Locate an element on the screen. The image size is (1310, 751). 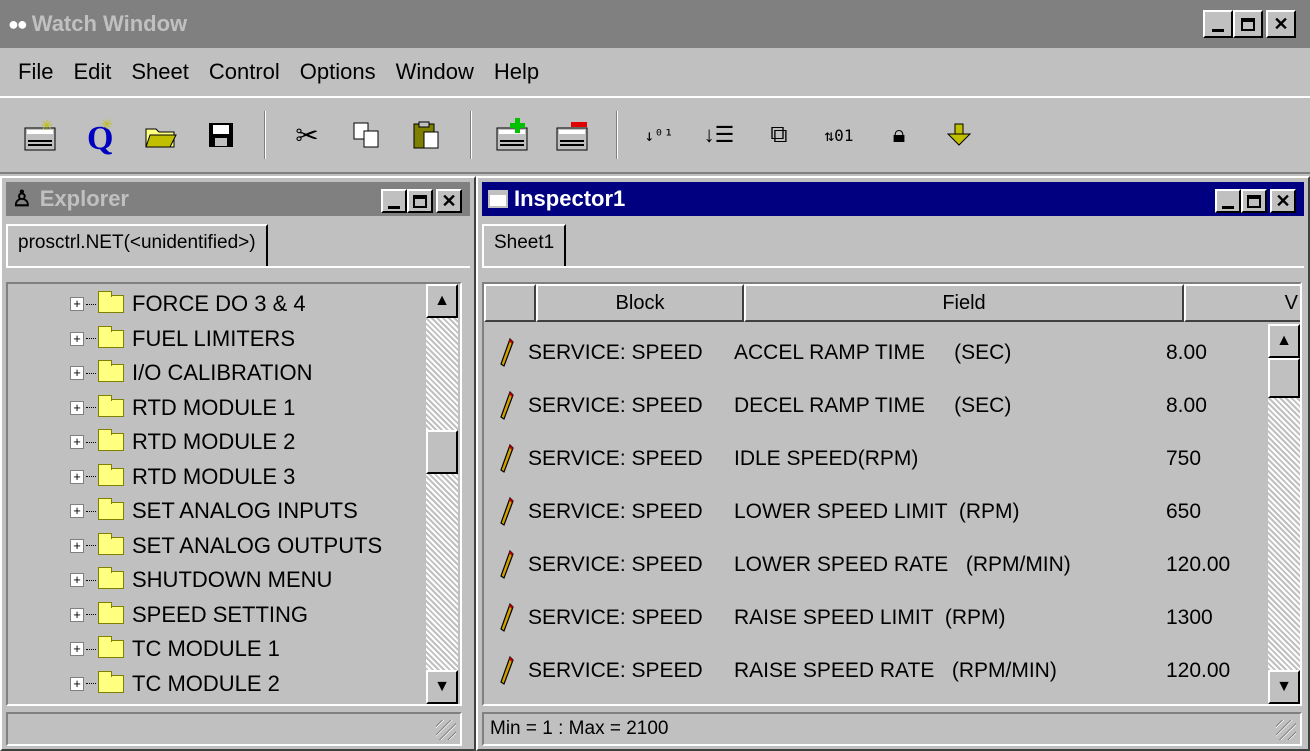
close-button: ✕ is located at coordinates (1281, 24).